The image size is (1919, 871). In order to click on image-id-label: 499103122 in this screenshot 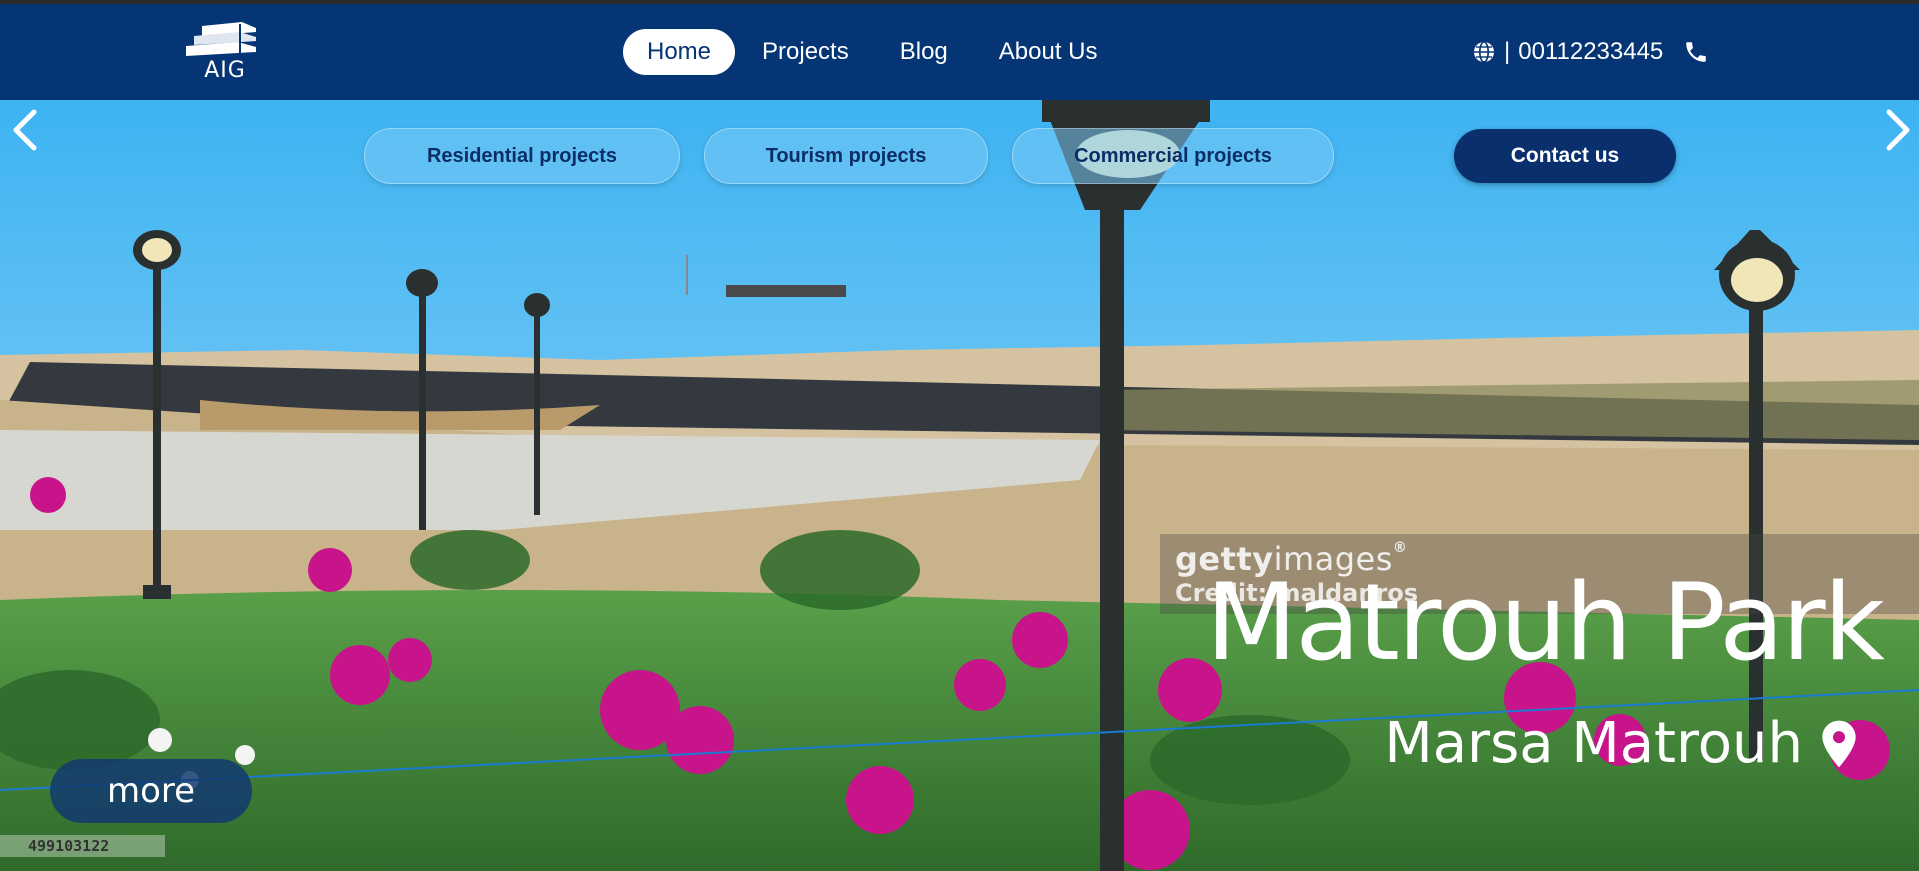, I will do `click(82, 846)`.